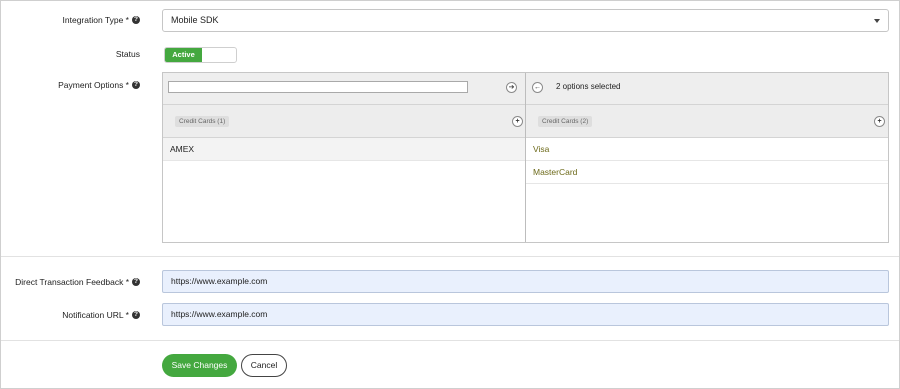 This screenshot has width=900, height=389. Describe the element at coordinates (202, 121) in the screenshot. I see `available-group-tag: Credit Cards (1)` at that location.